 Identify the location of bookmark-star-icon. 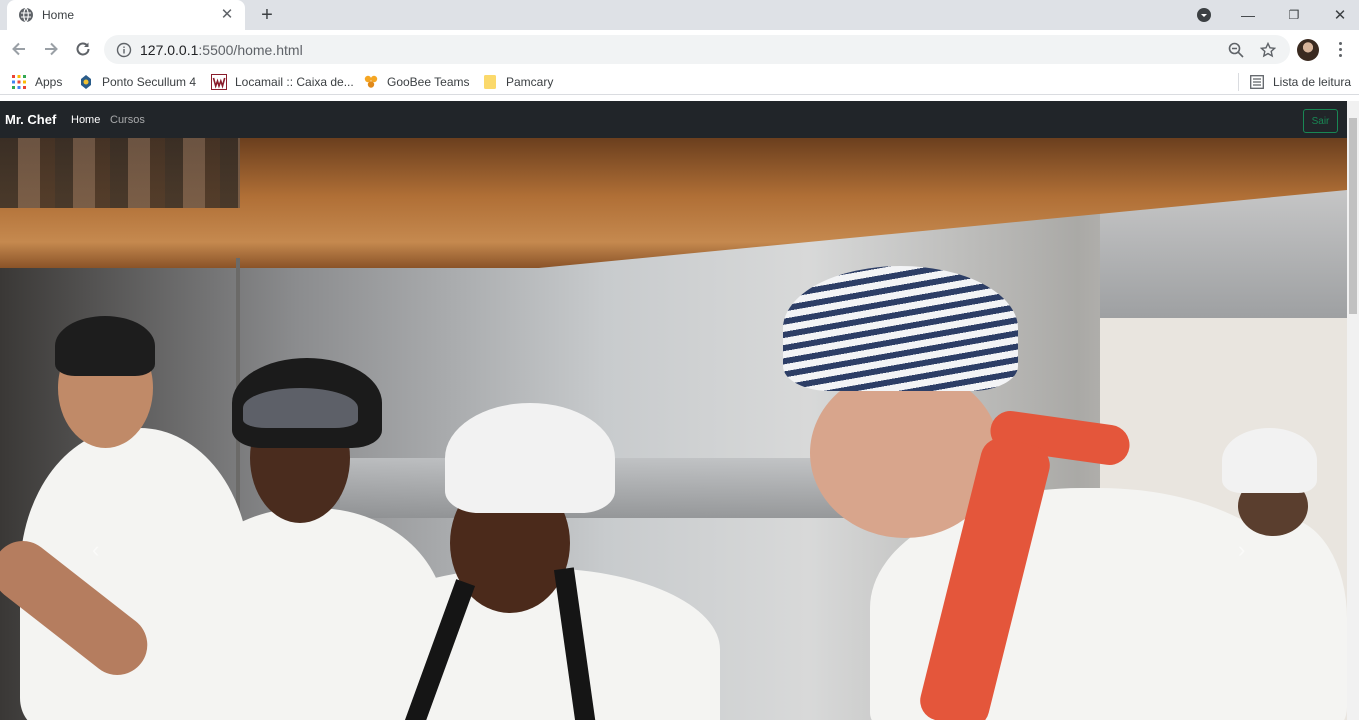
(1268, 49).